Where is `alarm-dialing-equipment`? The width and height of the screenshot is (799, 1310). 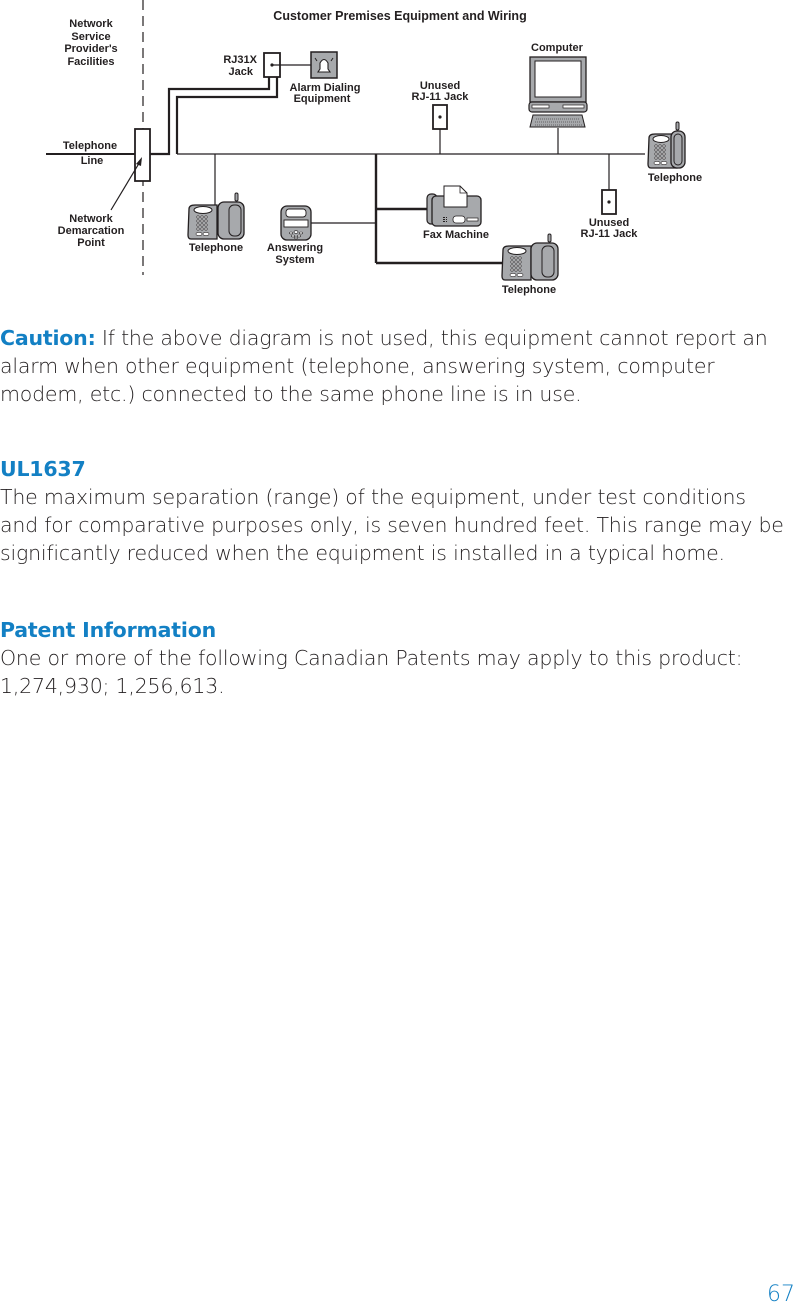 alarm-dialing-equipment is located at coordinates (324, 65).